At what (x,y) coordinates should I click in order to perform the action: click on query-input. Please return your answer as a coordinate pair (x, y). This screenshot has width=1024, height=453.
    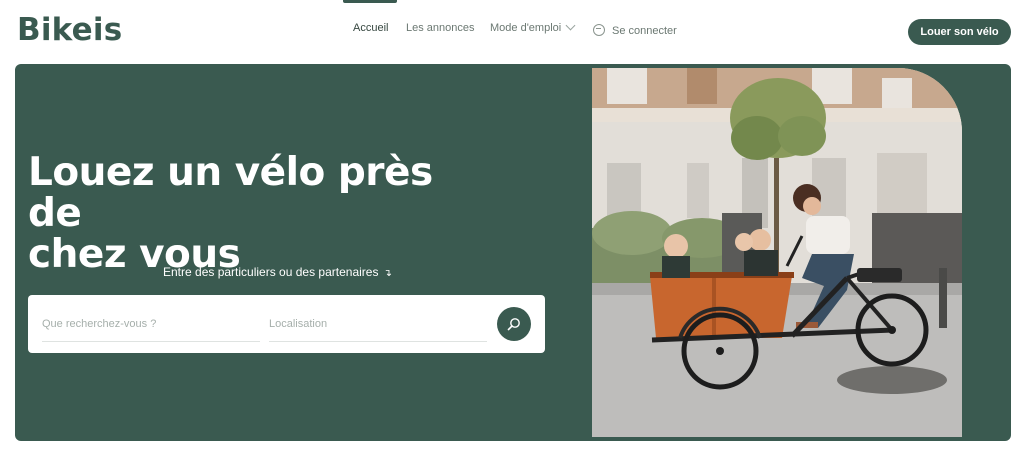
    Looking at the image, I should click on (151, 324).